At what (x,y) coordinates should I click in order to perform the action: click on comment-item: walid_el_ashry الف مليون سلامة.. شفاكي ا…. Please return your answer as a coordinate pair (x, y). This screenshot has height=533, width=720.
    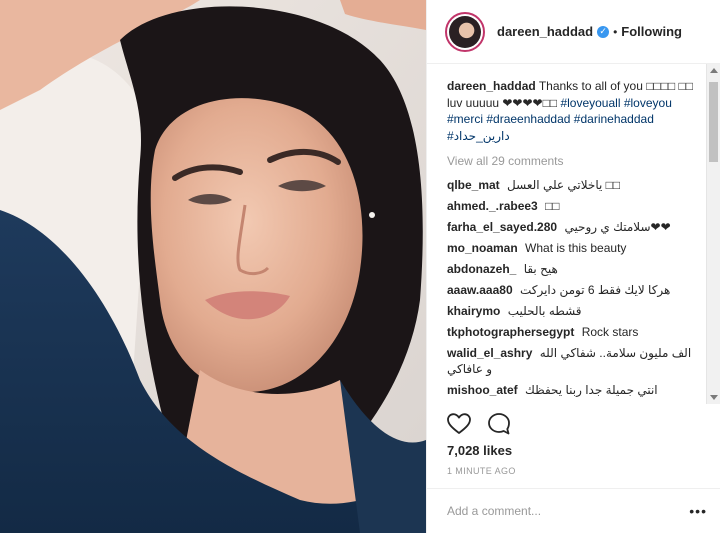
    Looking at the image, I should click on (573, 361).